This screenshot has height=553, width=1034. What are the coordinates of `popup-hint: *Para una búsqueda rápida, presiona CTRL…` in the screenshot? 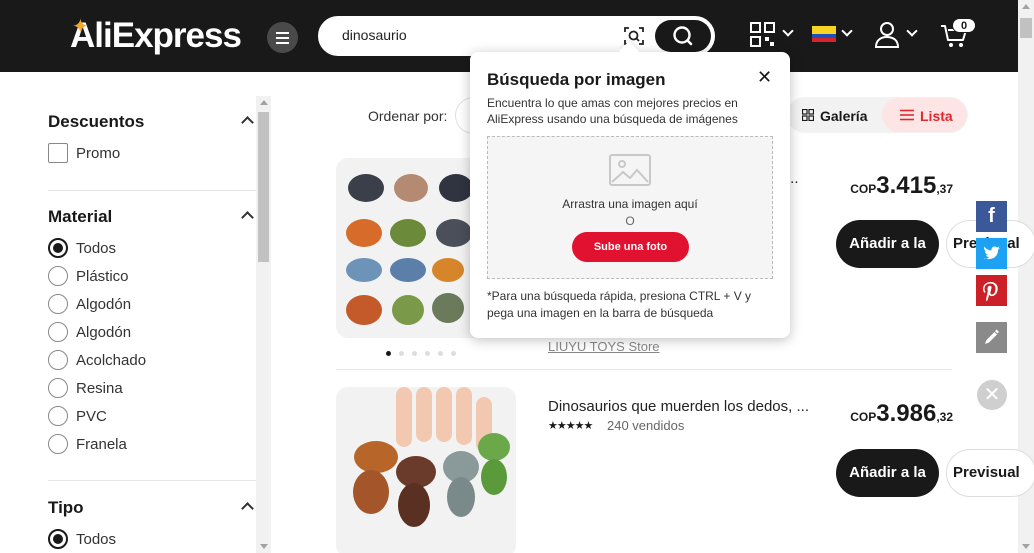 It's located at (619, 304).